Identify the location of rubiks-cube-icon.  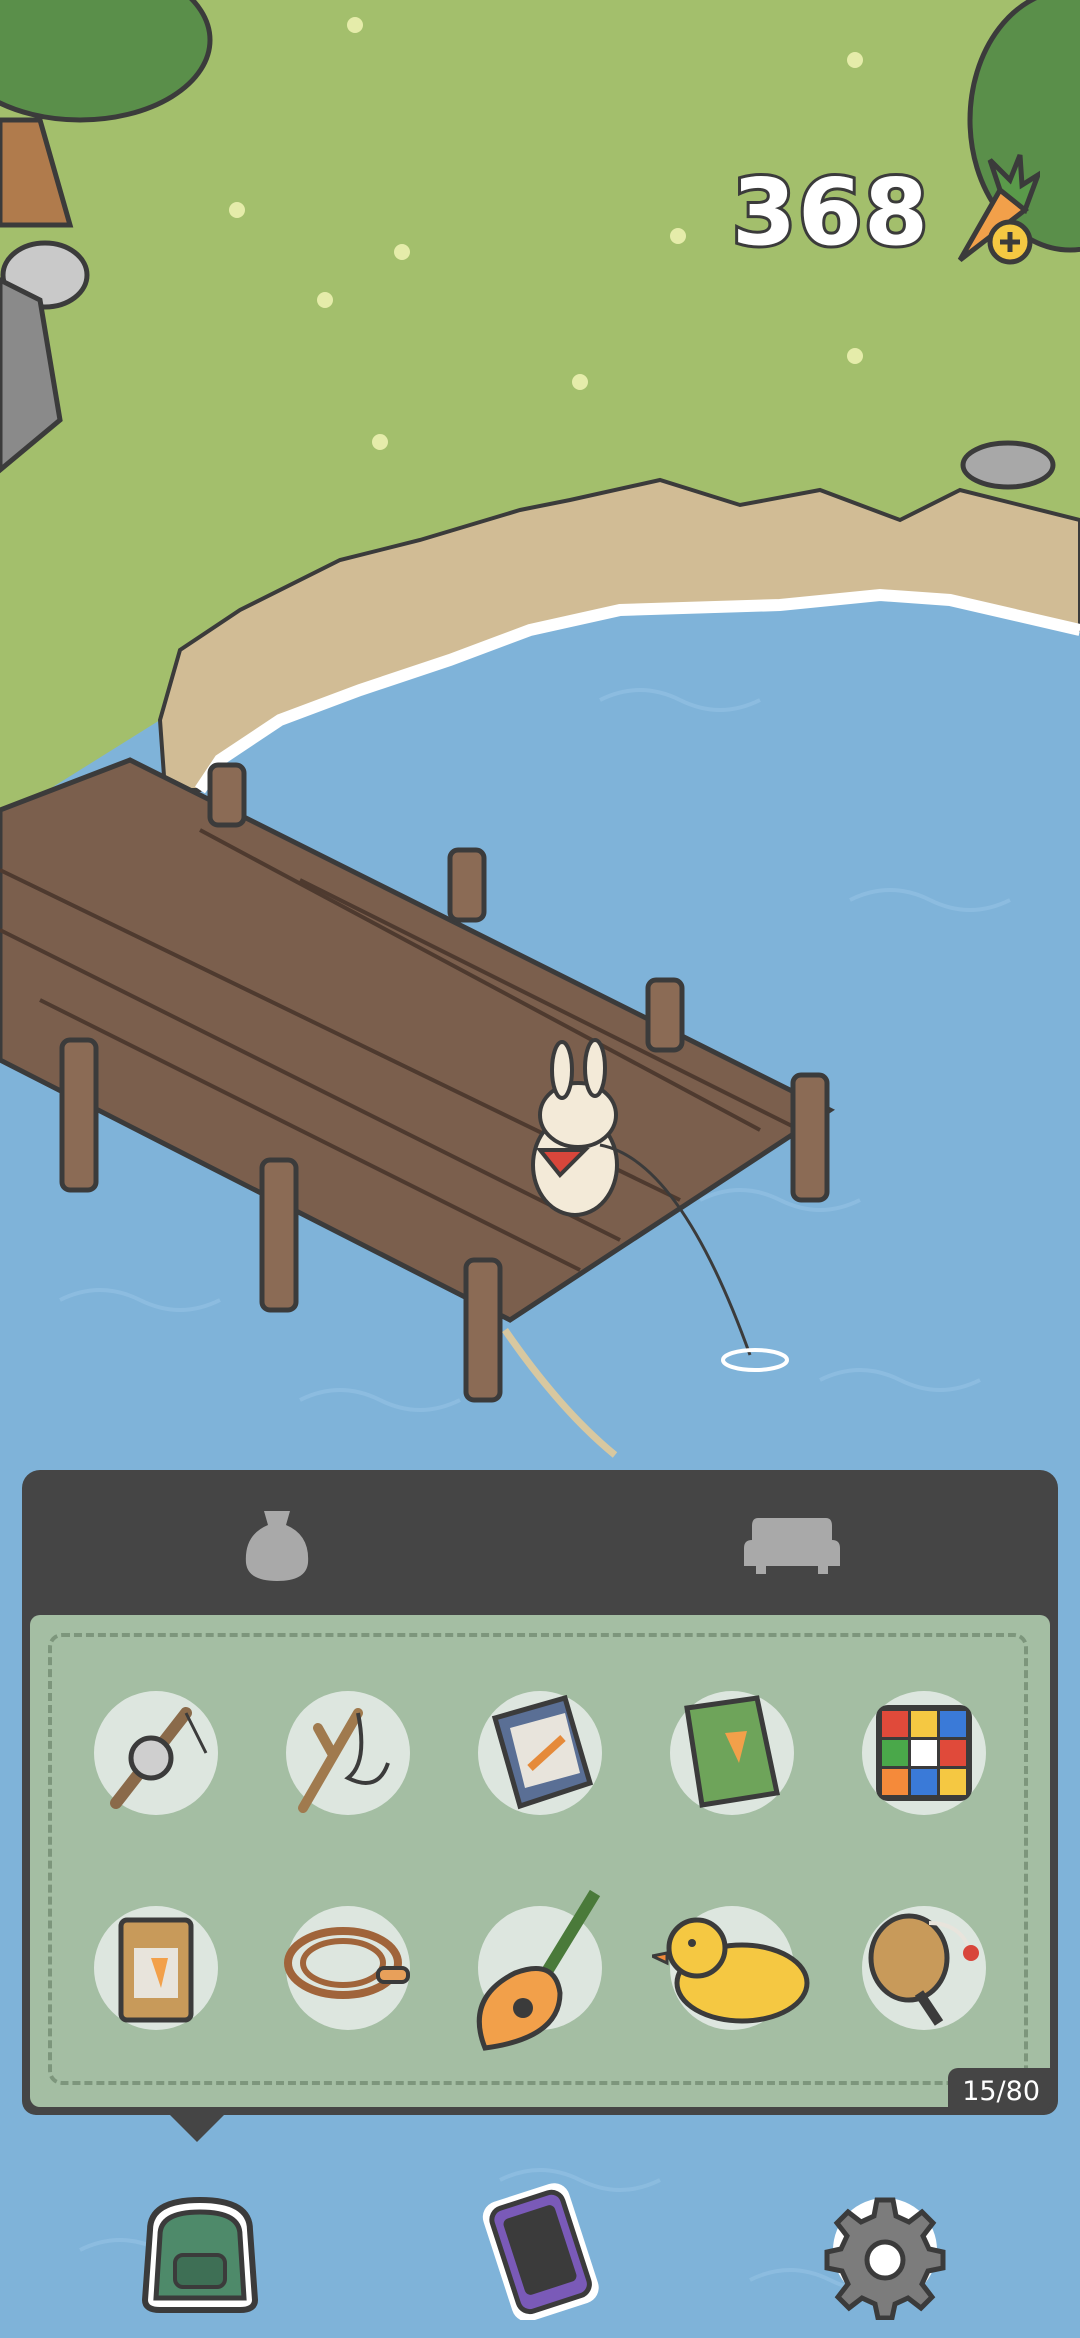
(924, 1752).